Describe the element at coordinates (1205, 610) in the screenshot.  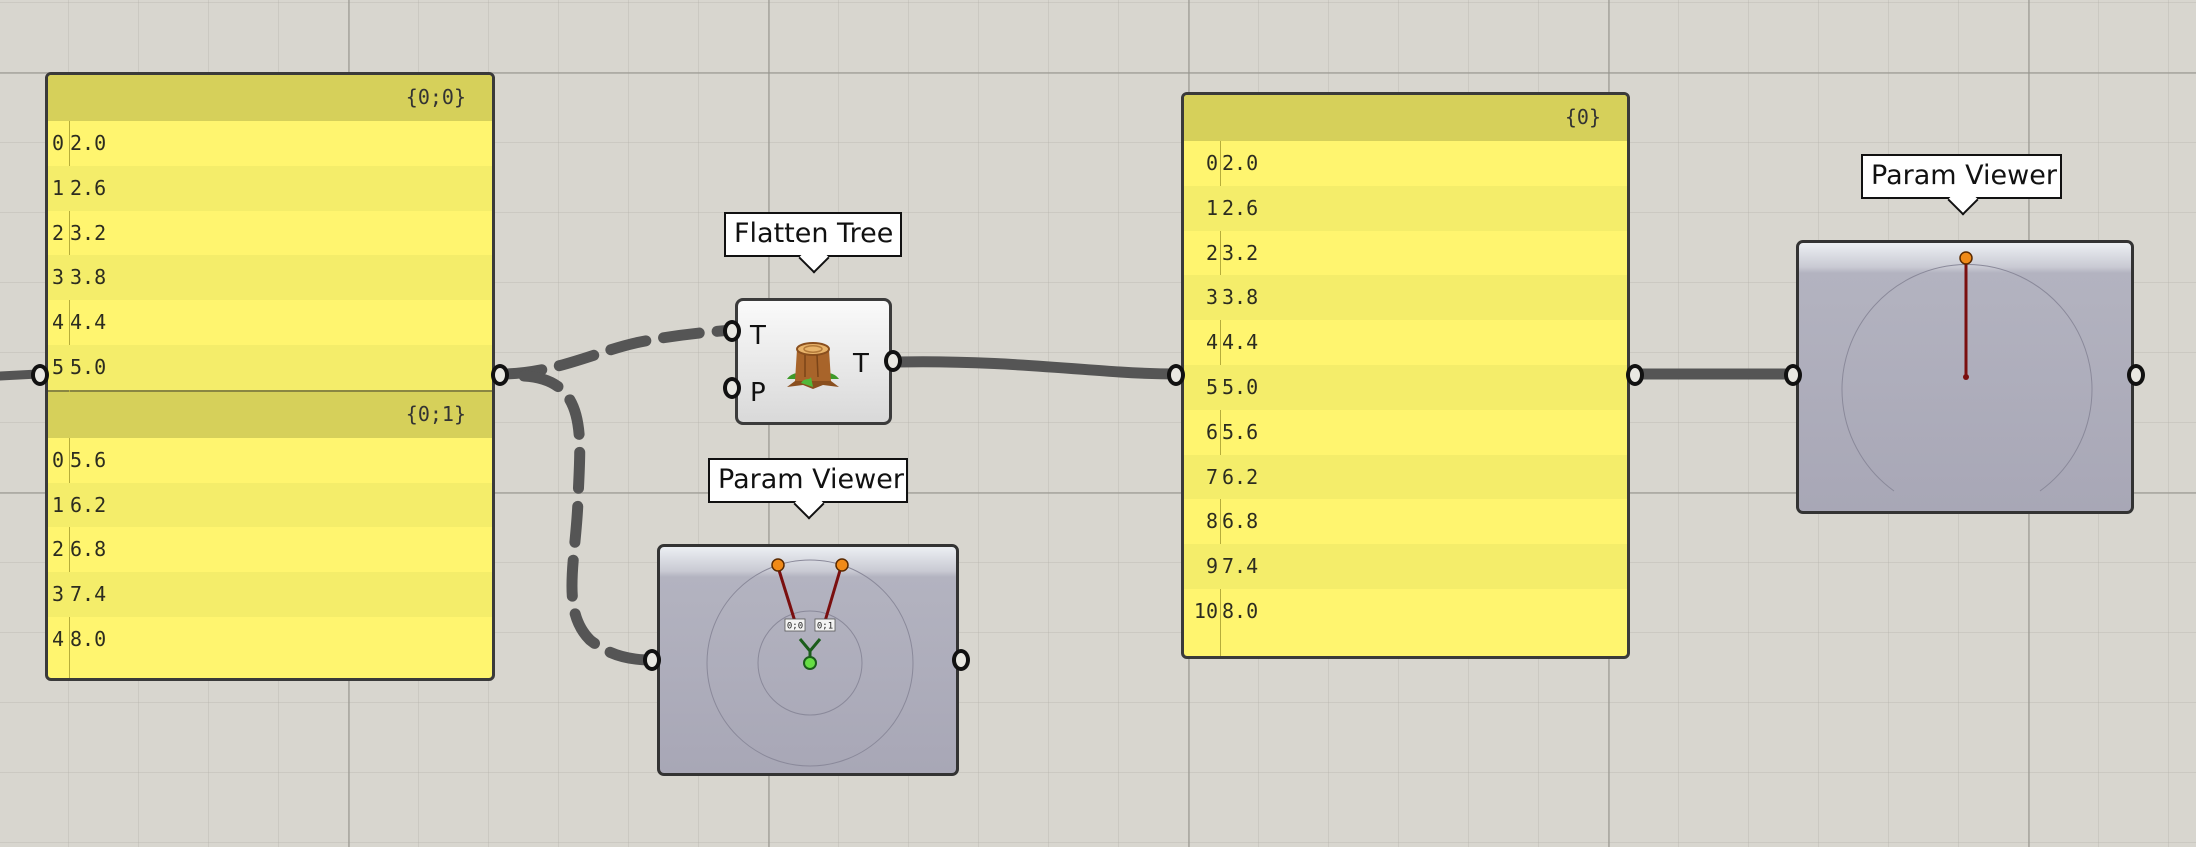
I see `item-index: 10` at that location.